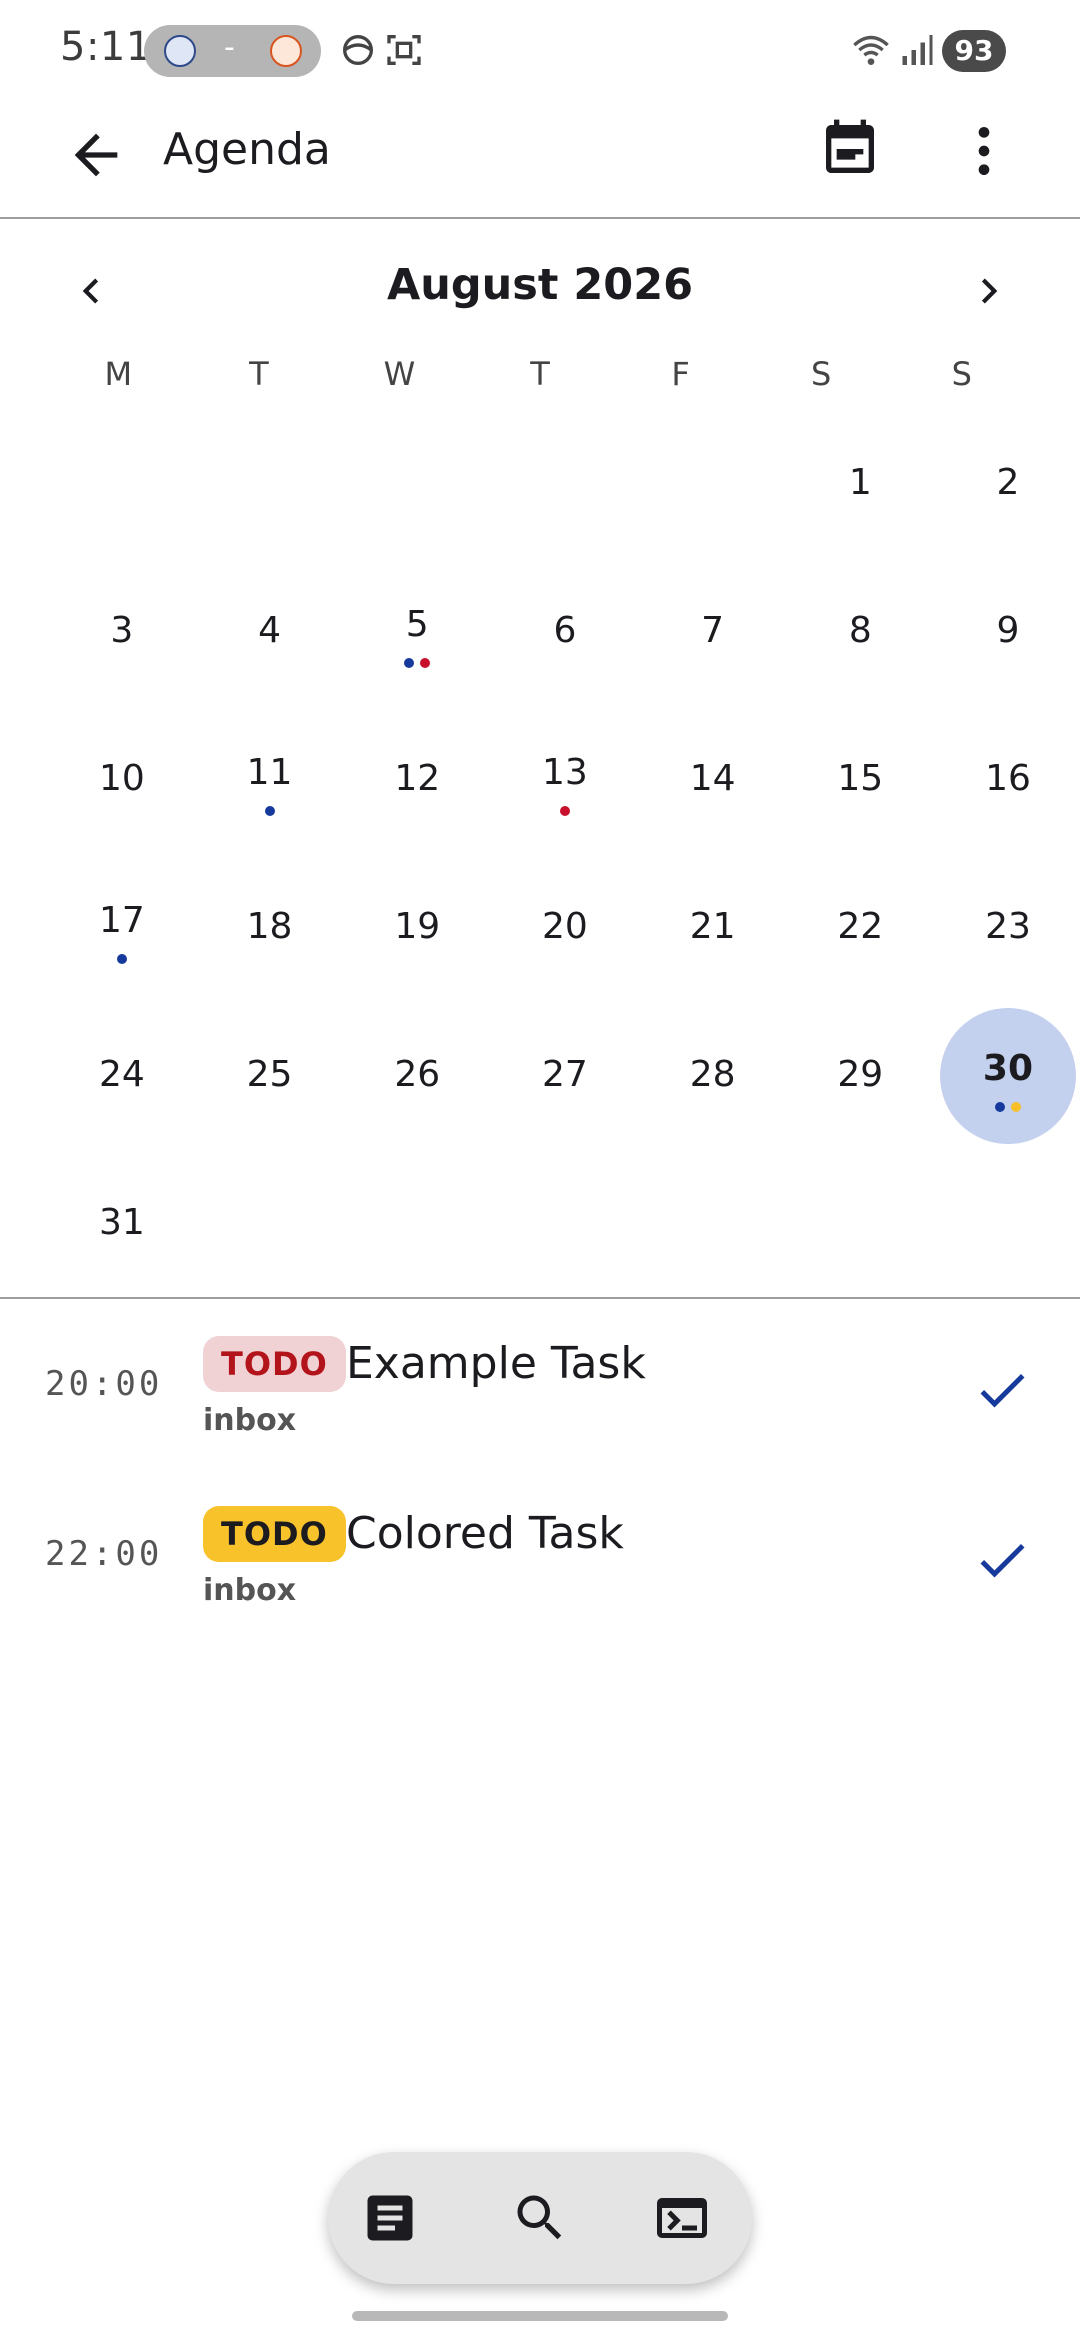 The width and height of the screenshot is (1080, 2340). I want to click on day-cell: 25, so click(270, 1076).